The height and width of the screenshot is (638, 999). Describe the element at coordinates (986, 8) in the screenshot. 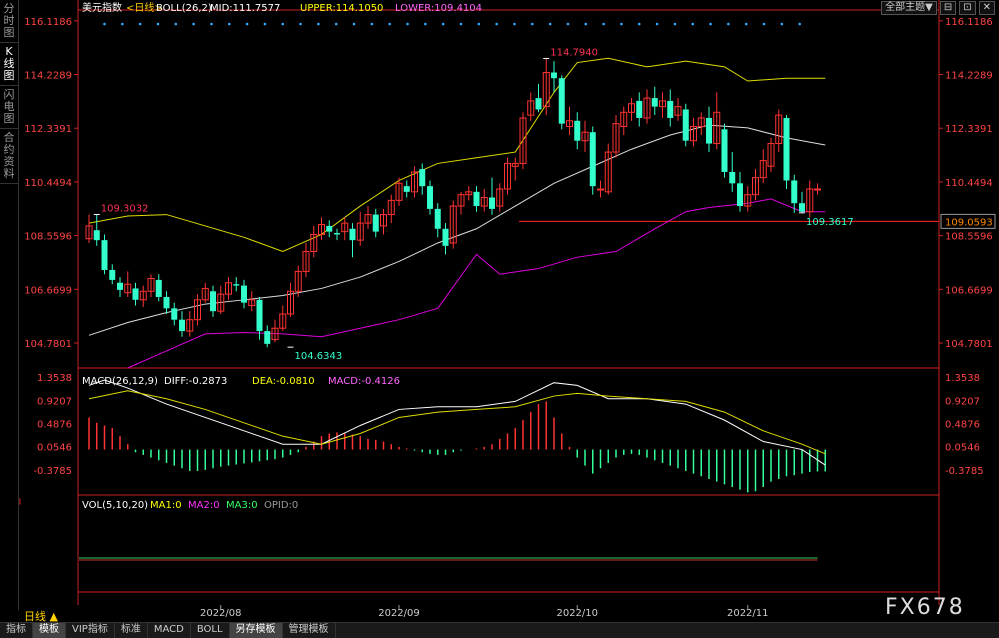

I see `close-icon: ✕` at that location.